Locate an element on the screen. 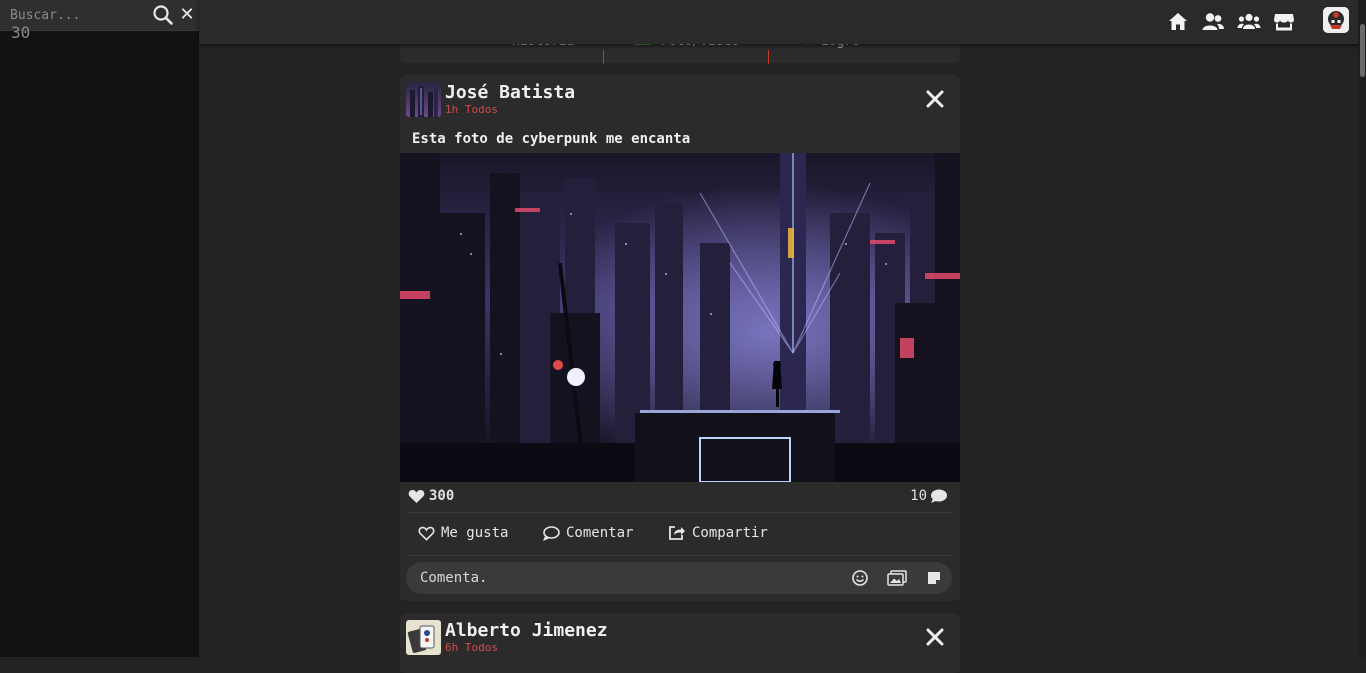  share-icon is located at coordinates (677, 533).